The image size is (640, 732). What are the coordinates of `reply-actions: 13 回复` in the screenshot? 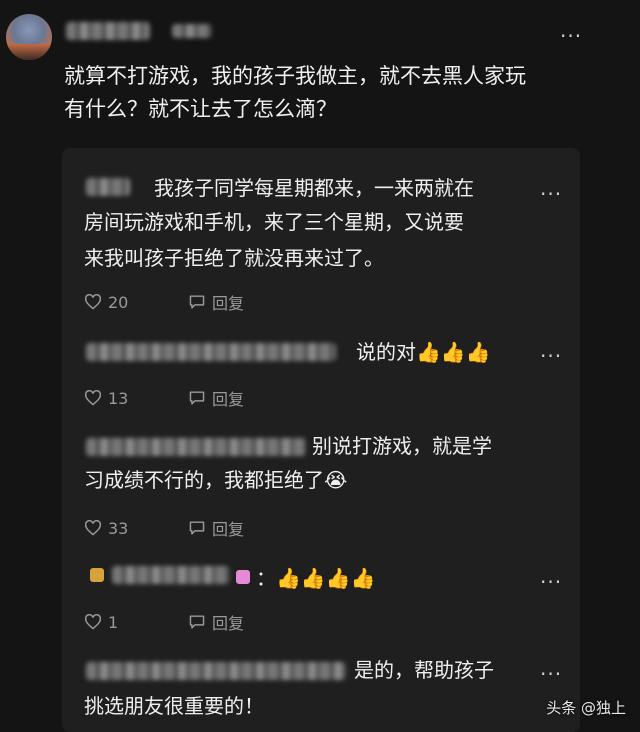 It's located at (164, 398).